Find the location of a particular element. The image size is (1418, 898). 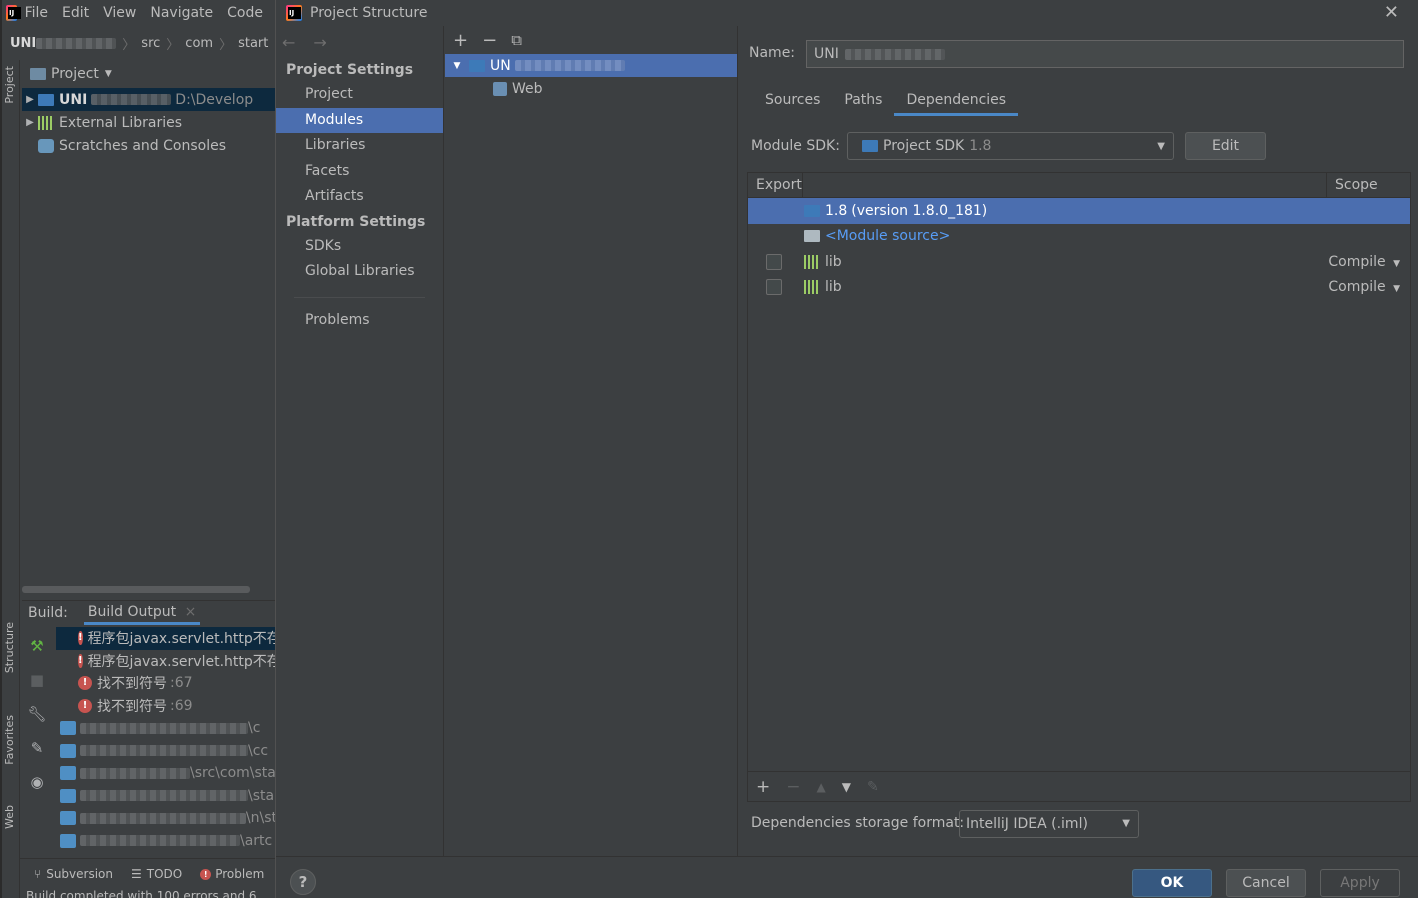

tab-subversion: ⑂ Subversion is located at coordinates (73, 874).